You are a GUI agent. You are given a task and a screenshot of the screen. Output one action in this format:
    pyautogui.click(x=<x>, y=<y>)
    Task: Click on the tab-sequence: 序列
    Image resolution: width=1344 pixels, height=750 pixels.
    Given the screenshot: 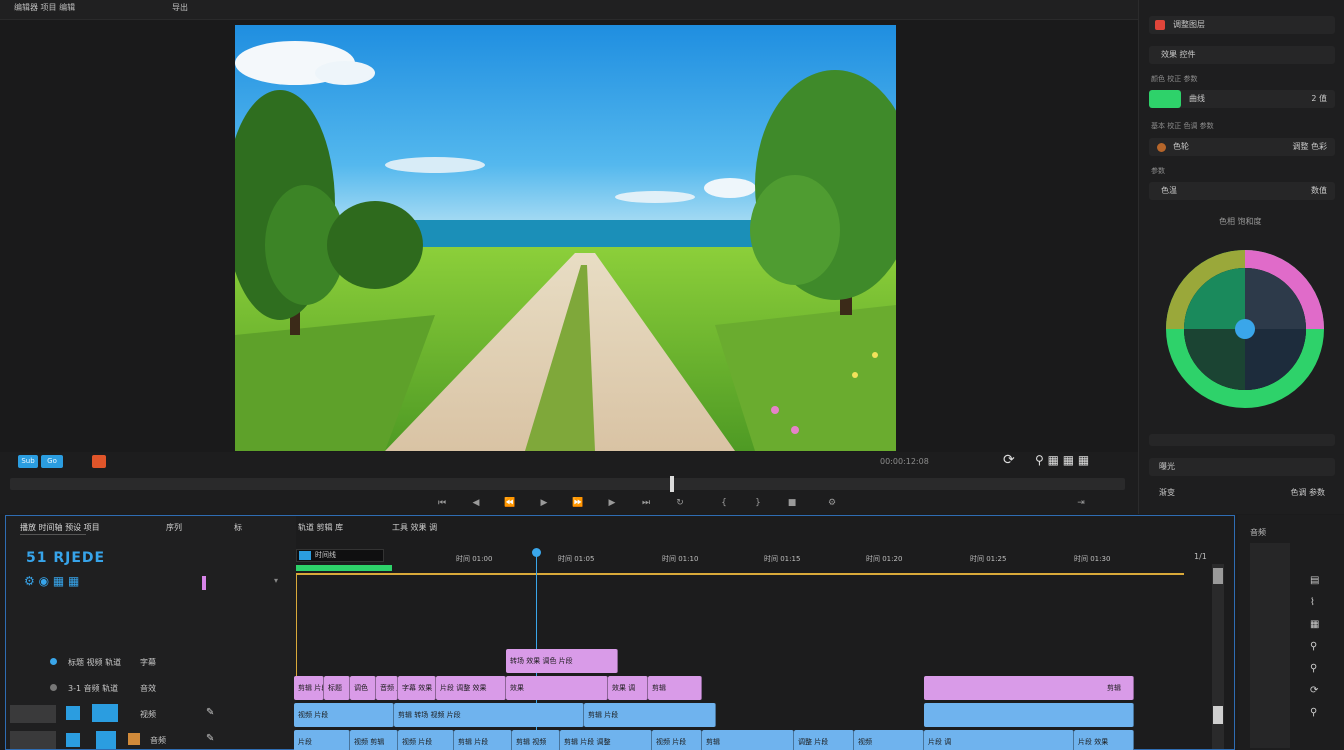 What is the action you would take?
    pyautogui.click(x=174, y=527)
    